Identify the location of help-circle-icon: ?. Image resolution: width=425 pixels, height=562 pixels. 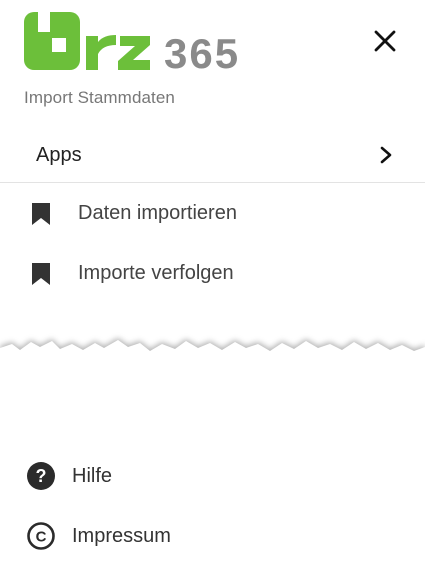
(41, 476).